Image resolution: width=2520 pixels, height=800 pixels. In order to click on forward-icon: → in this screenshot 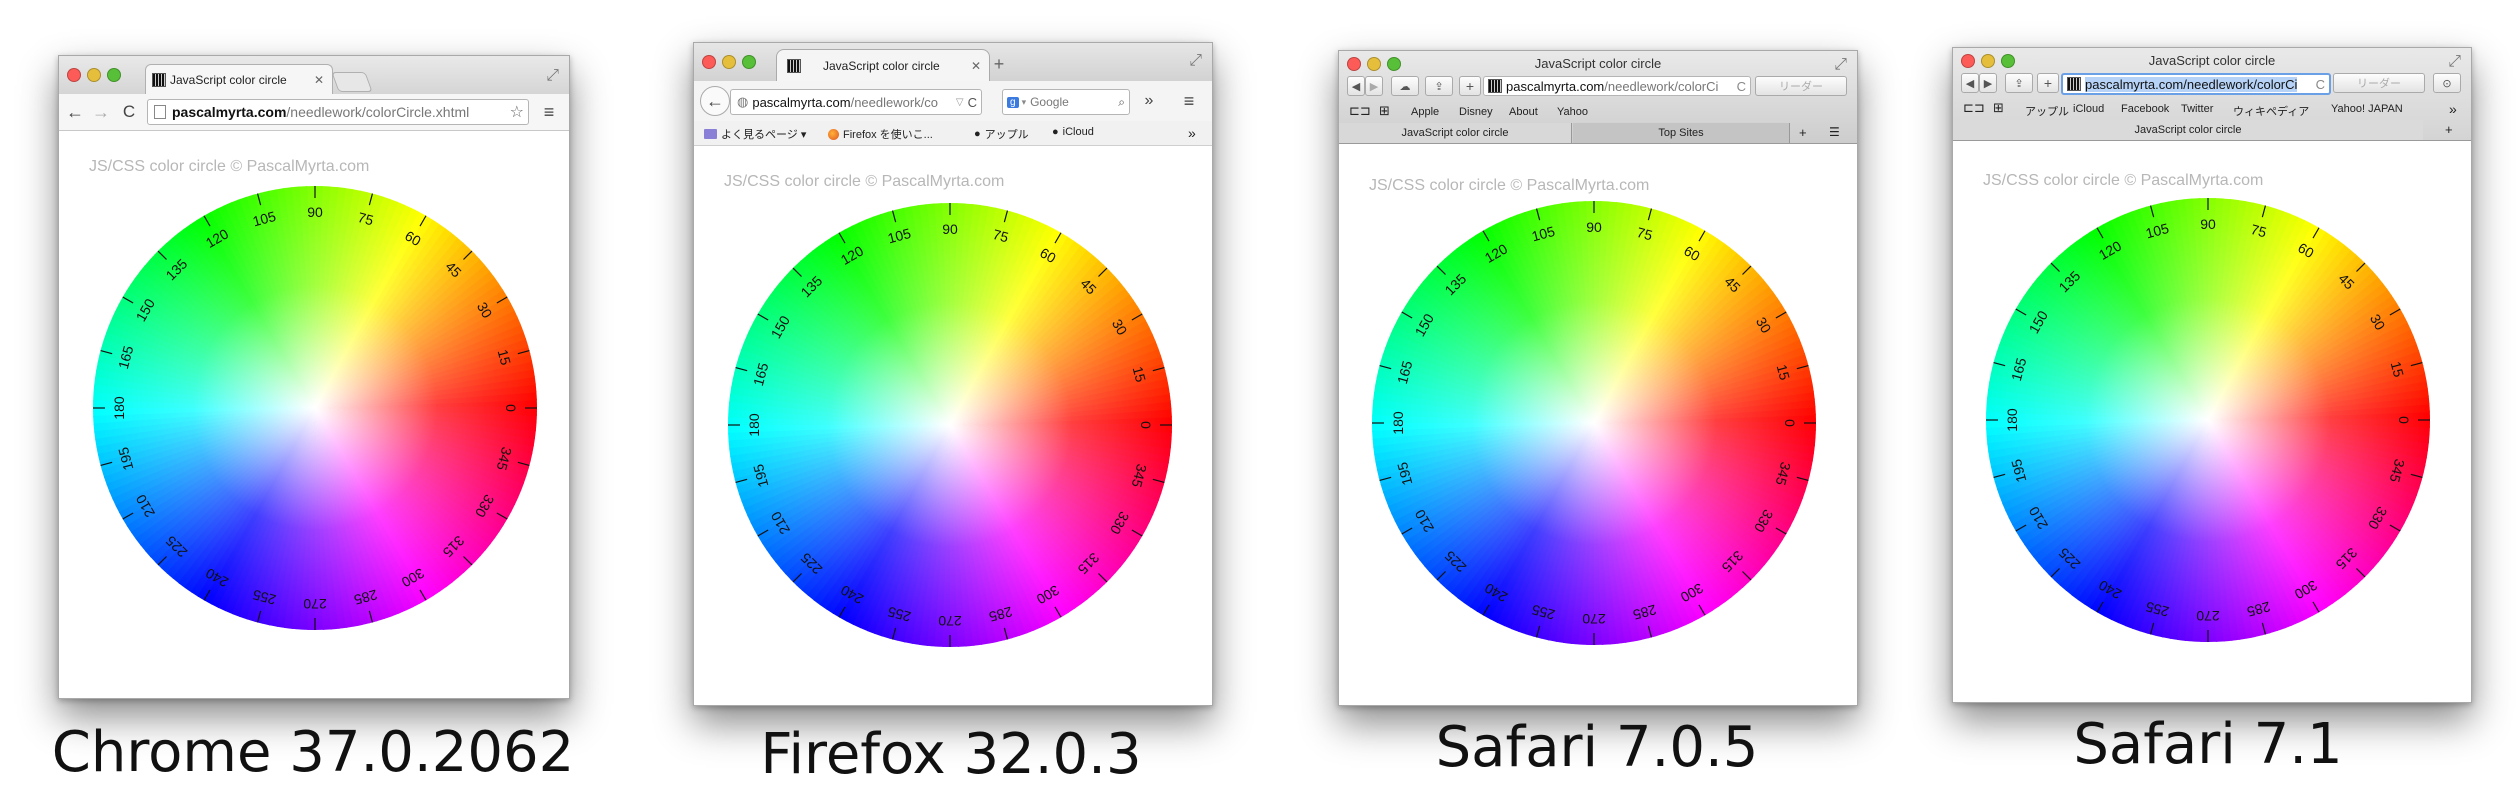, I will do `click(101, 112)`.